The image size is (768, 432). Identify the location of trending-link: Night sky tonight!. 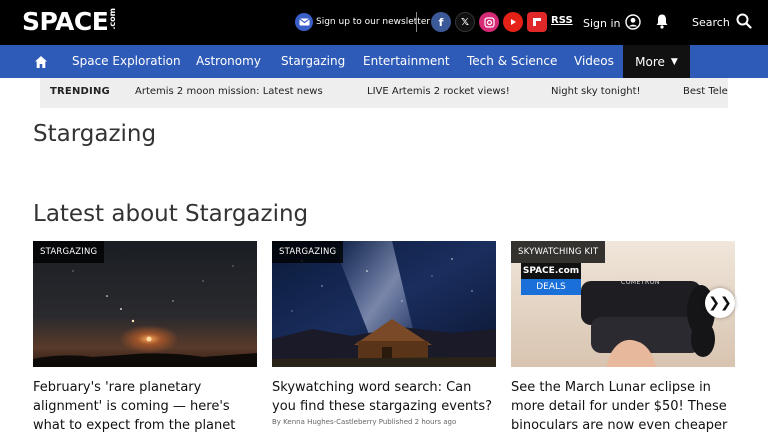
(596, 91).